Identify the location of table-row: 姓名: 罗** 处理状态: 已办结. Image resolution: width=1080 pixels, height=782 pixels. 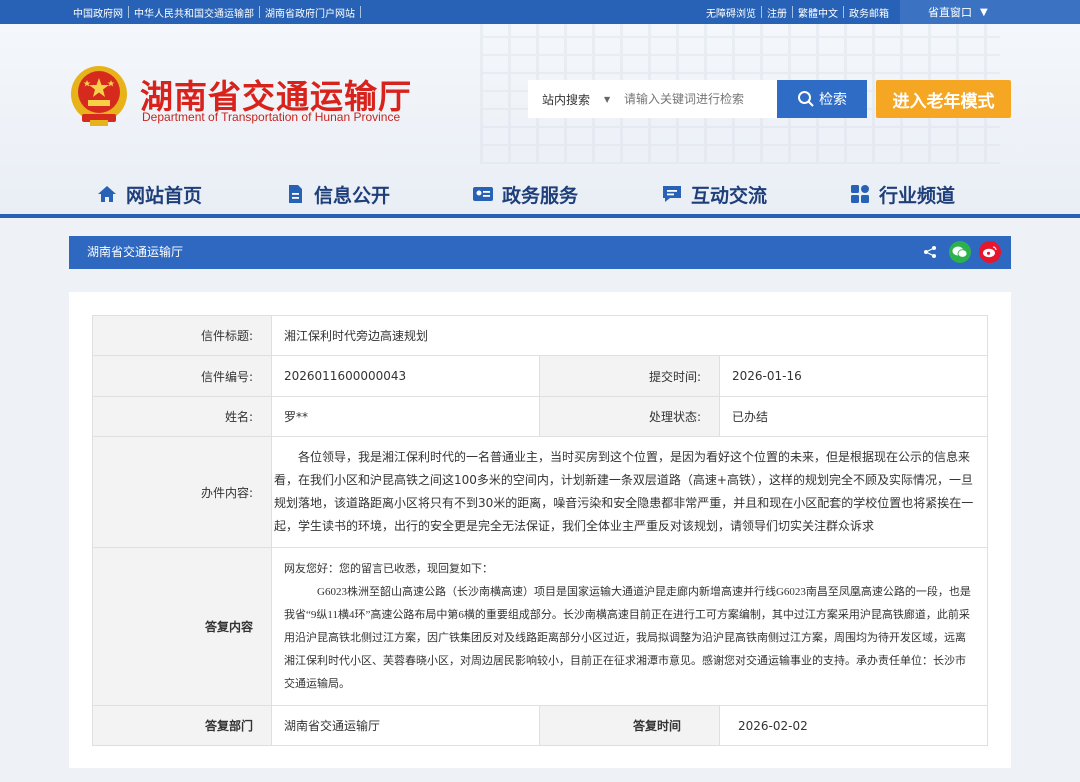
(540, 416).